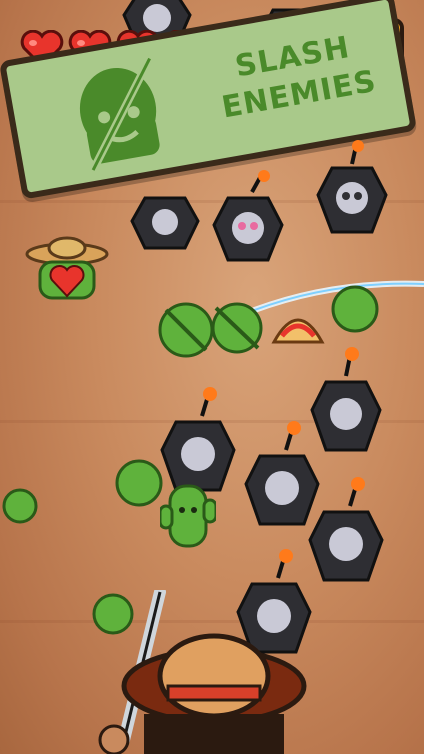  What do you see at coordinates (67, 271) in the screenshot?
I see `heart-cactus-bonus` at bounding box center [67, 271].